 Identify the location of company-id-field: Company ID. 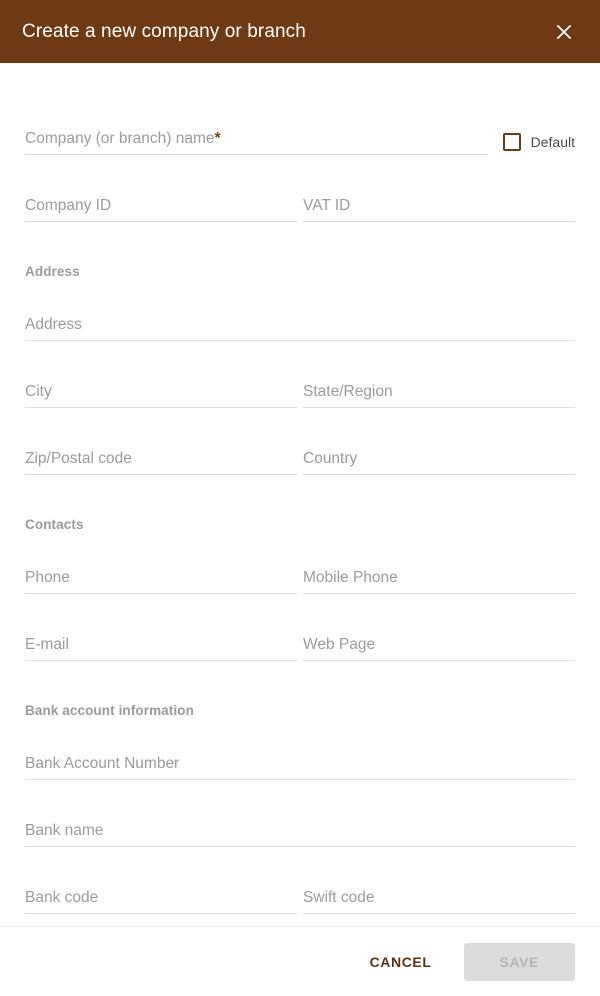
(161, 208).